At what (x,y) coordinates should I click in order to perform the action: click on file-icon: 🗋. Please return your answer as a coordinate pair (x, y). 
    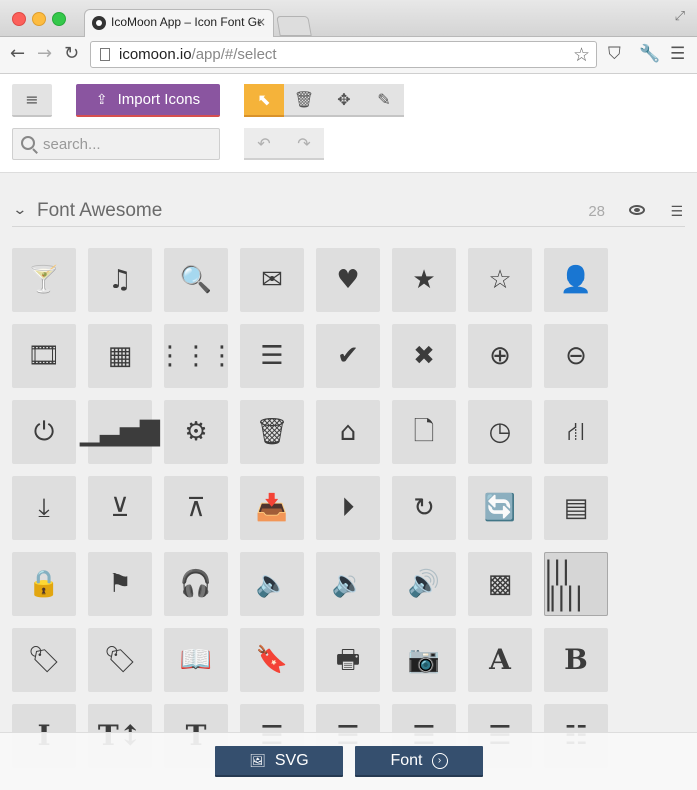
    Looking at the image, I should click on (424, 432).